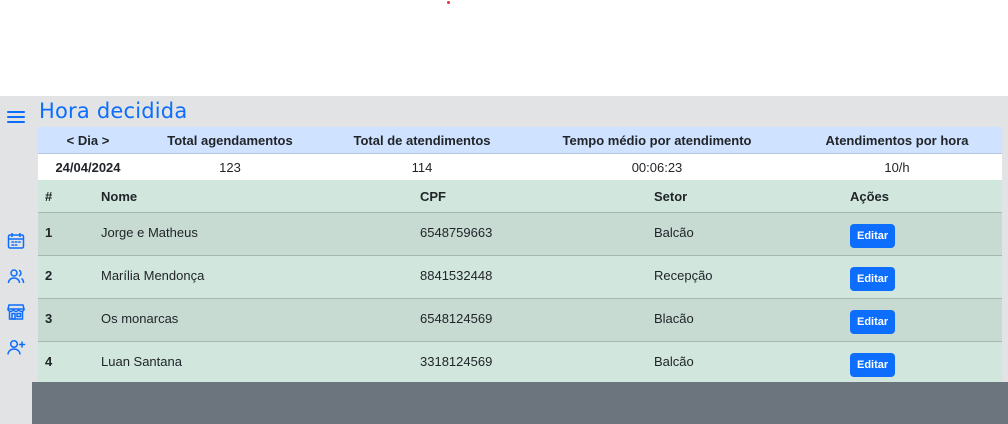  What do you see at coordinates (922, 196) in the screenshot?
I see `column-header-acoes: Ações` at bounding box center [922, 196].